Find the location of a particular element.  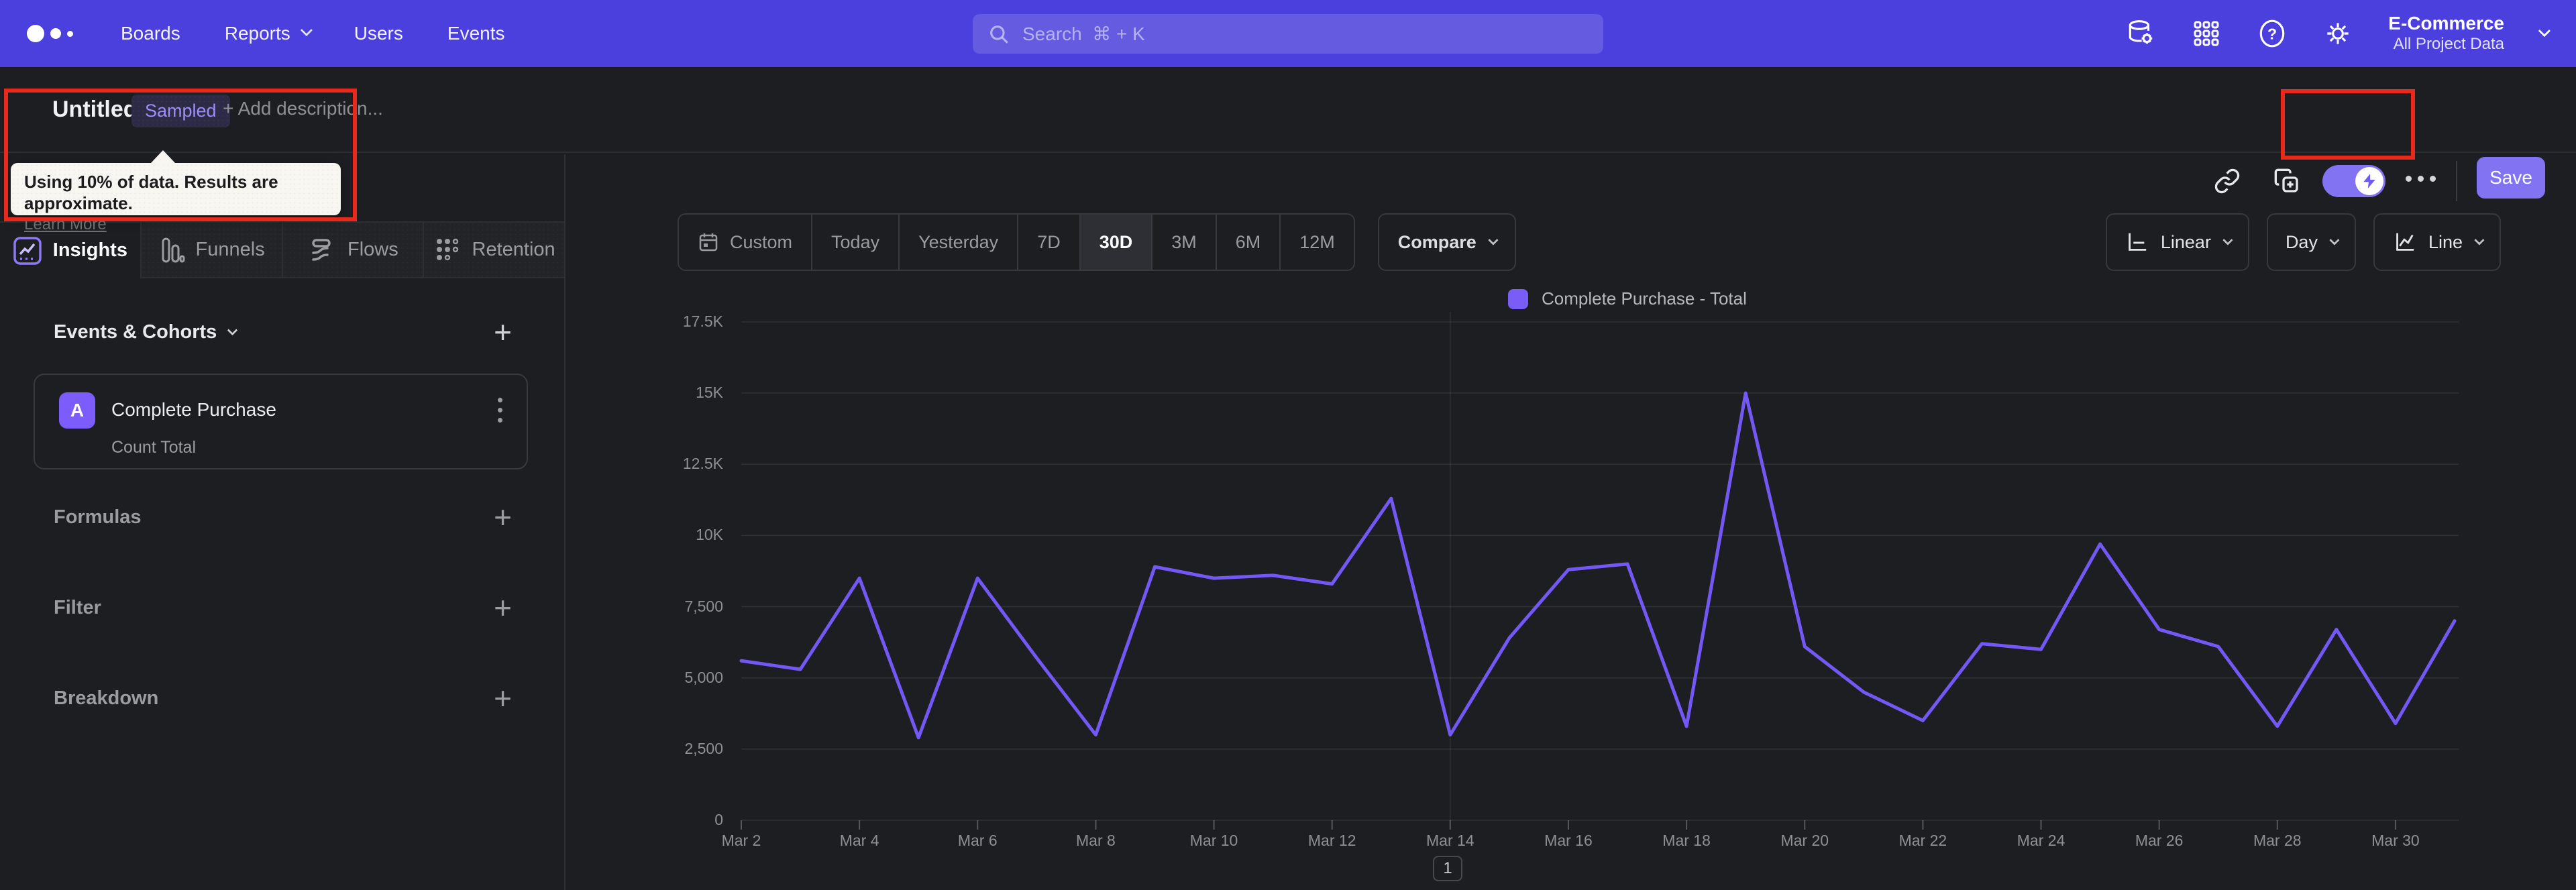

events-cohorts-header-row: Events & Cohorts + is located at coordinates (282, 332).